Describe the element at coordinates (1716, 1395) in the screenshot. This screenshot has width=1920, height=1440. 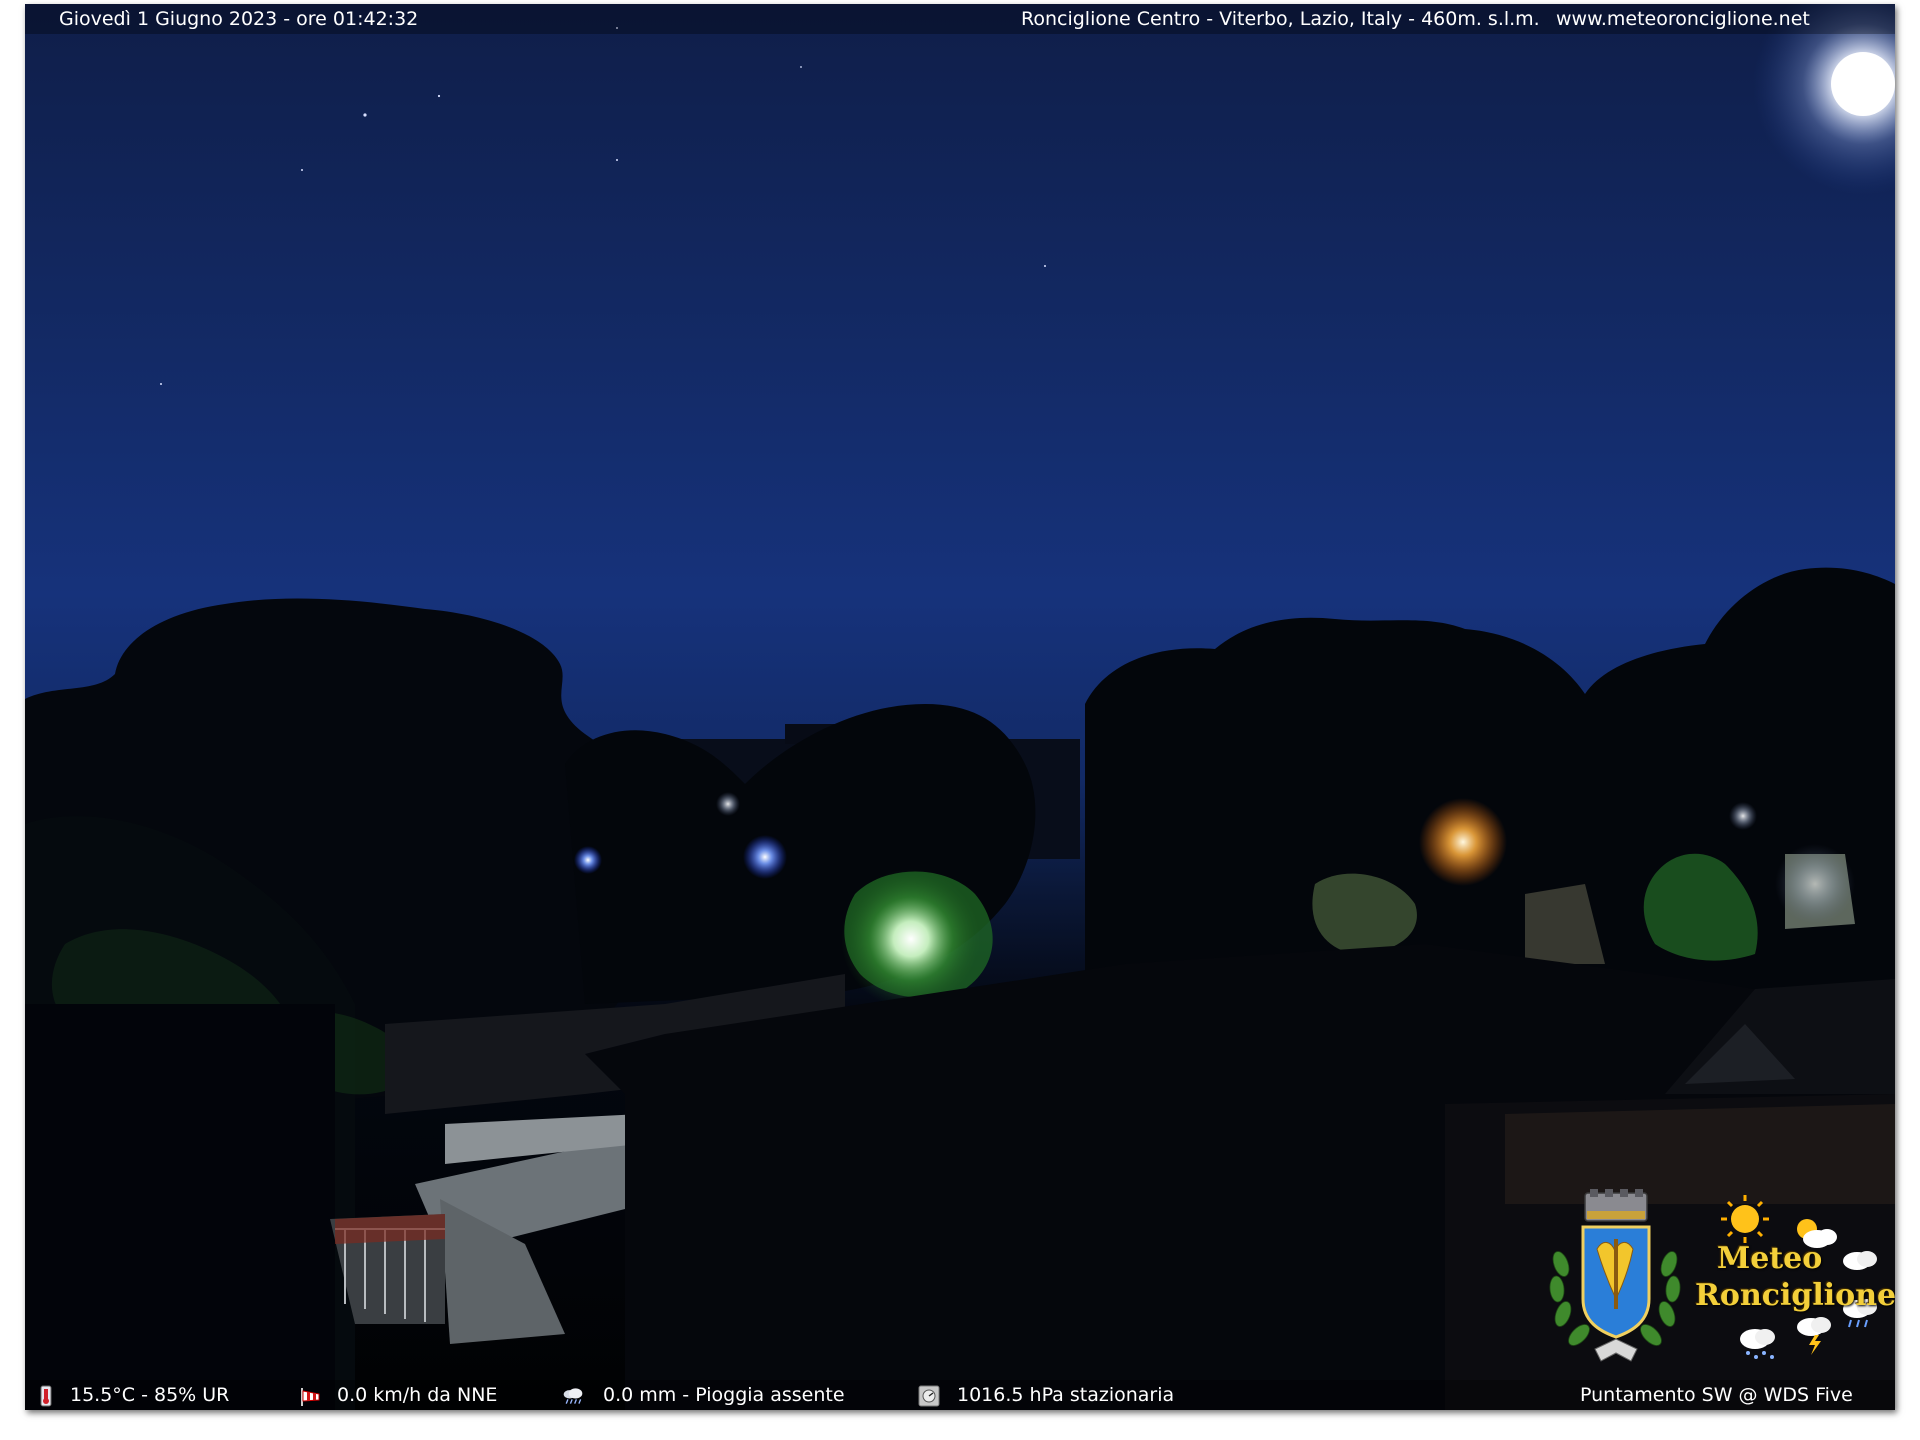
I see `camera-label: Puntamento SW @ WDS Five` at that location.